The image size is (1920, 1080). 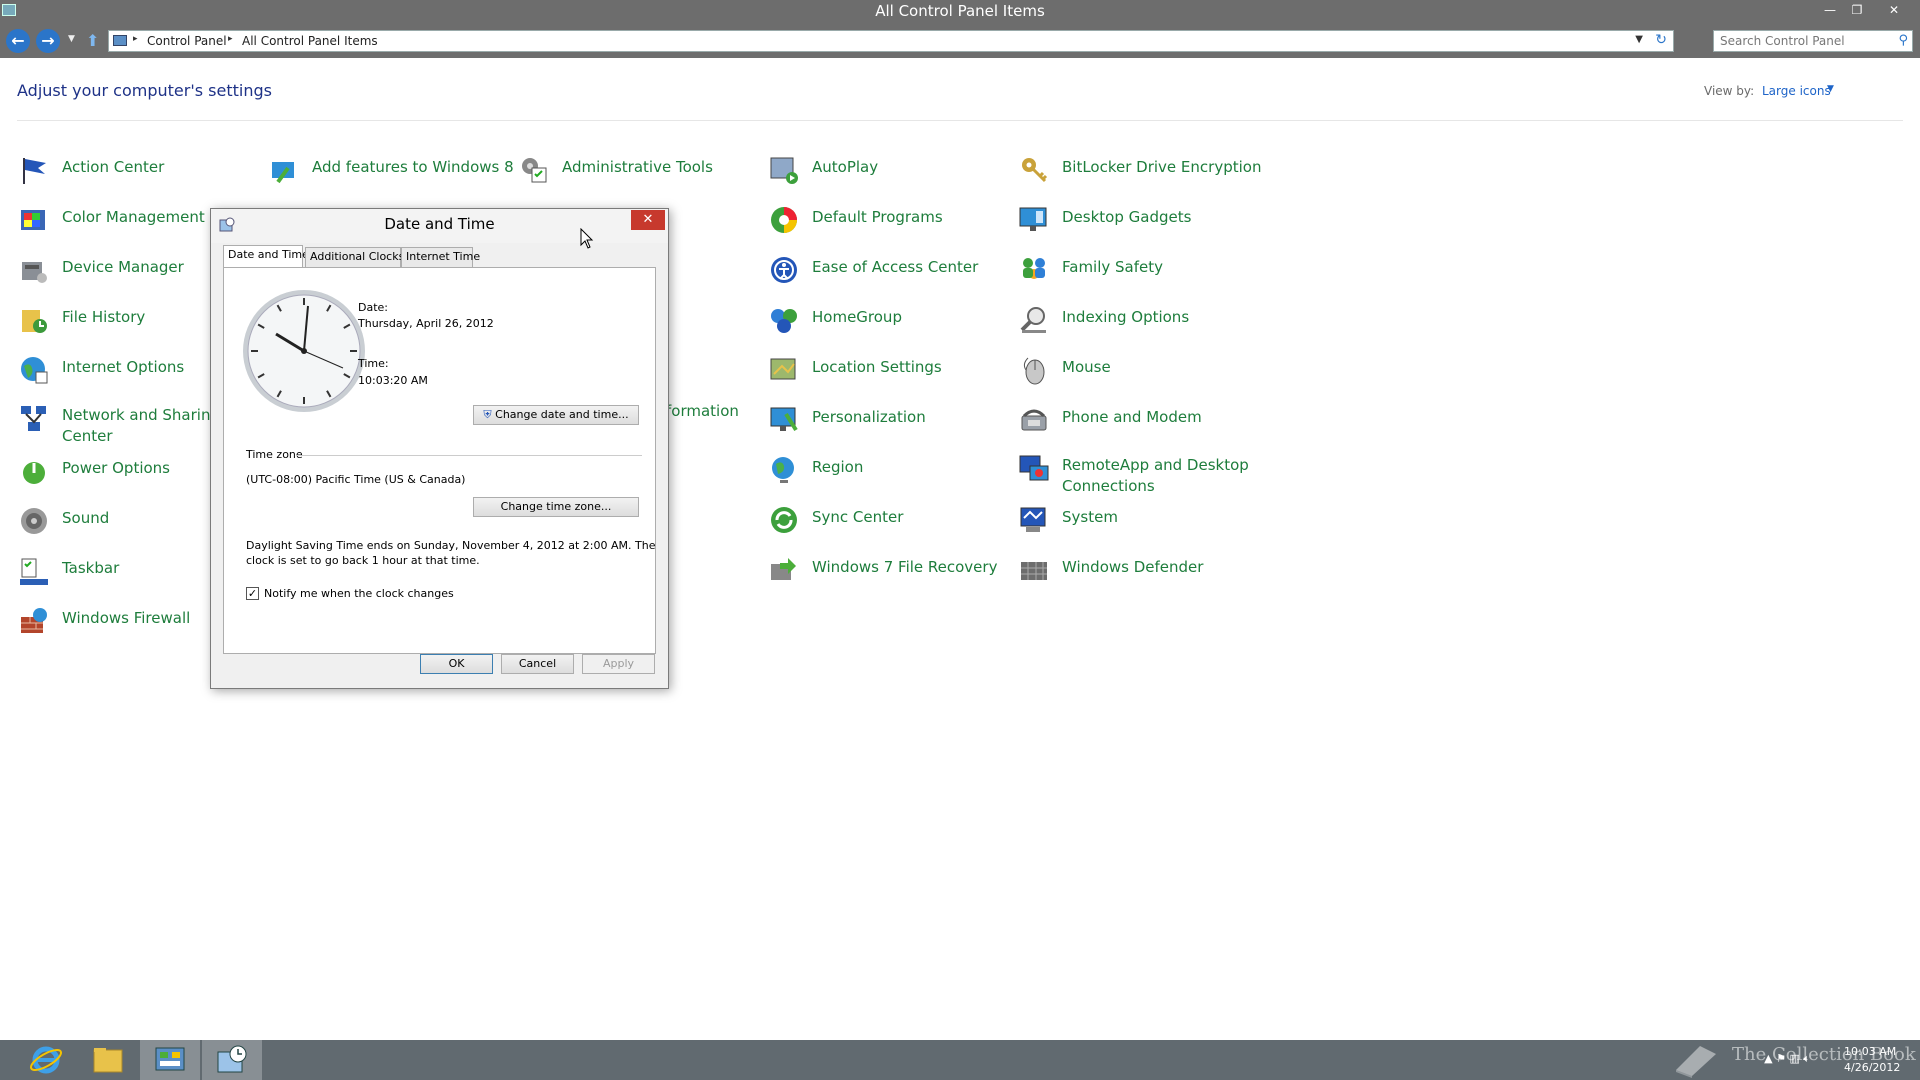 What do you see at coordinates (456, 664) in the screenshot?
I see `ok-button: OK` at bounding box center [456, 664].